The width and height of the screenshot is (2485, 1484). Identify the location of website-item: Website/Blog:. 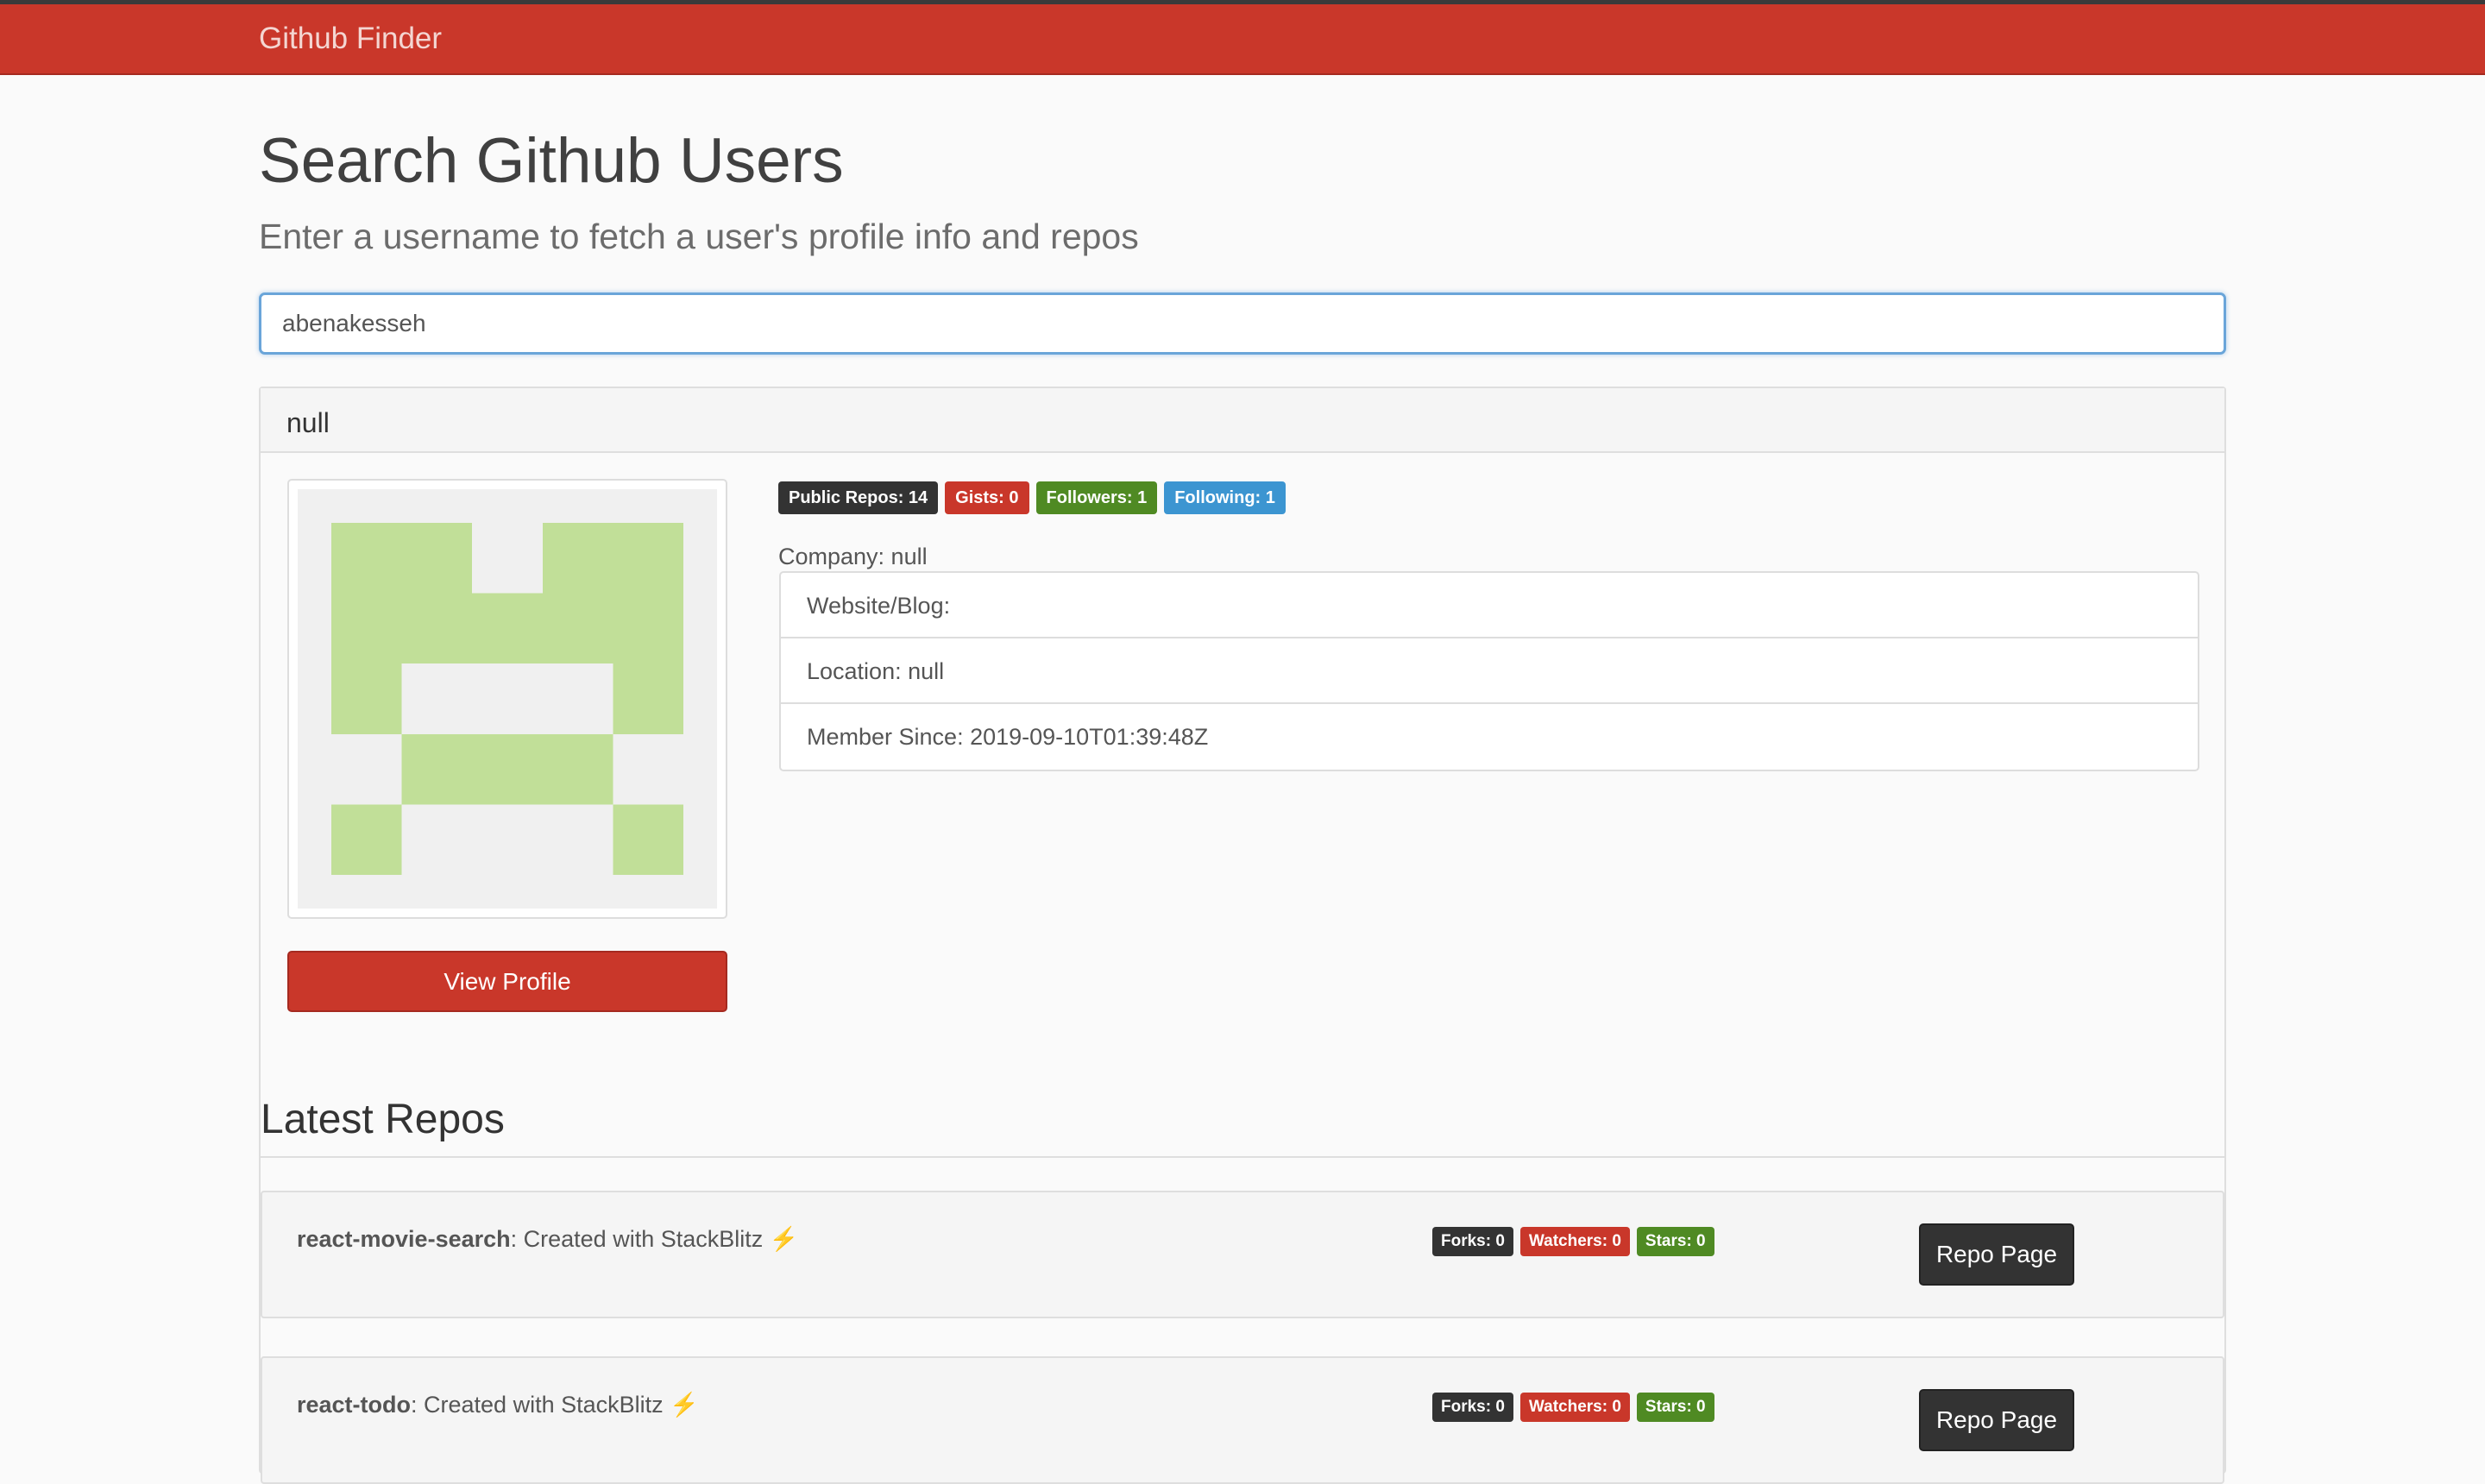
(1489, 605).